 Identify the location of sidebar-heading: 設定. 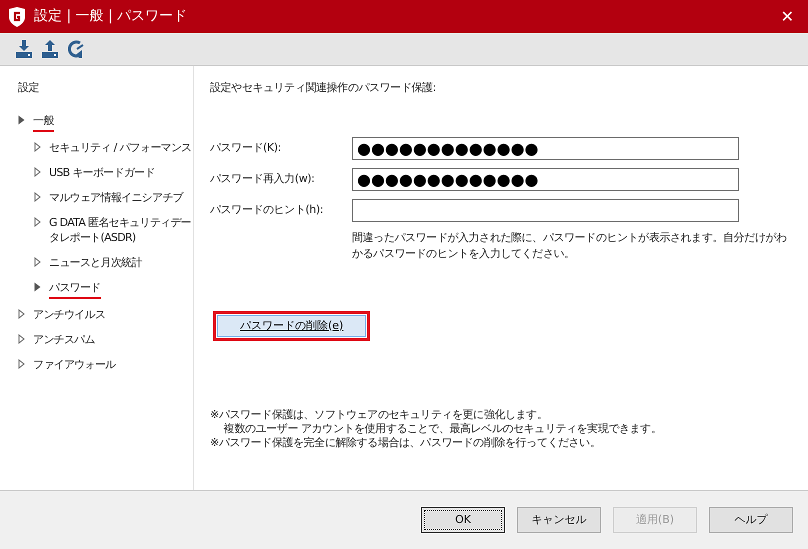
(28, 88).